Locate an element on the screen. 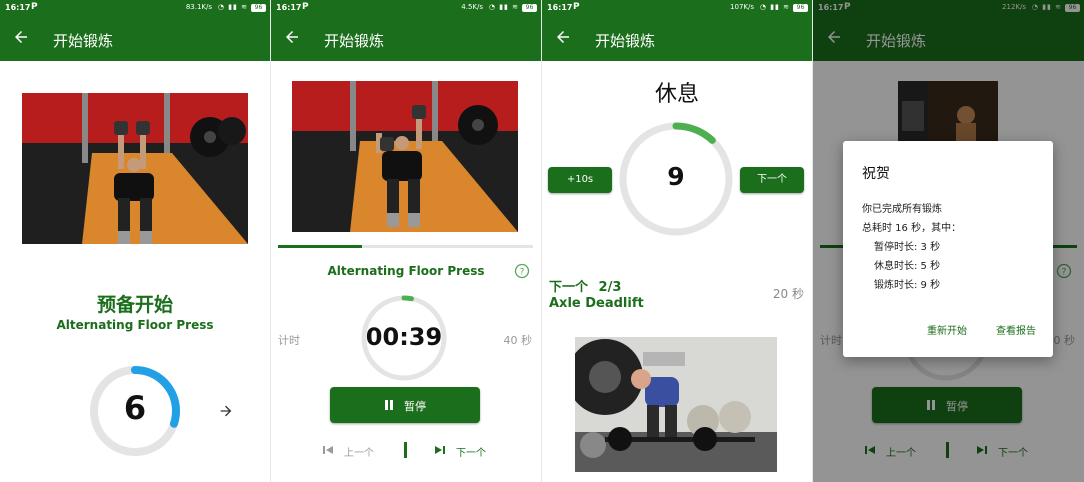 The height and width of the screenshot is (482, 1084). status-bar: 16:17 P 4.5K/s ◔ ▮▮ ≋ 96 is located at coordinates (406, 8).